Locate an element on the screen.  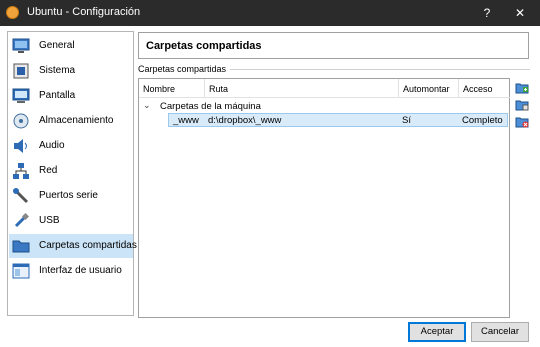
remove-folder-button is located at coordinates (522, 122).